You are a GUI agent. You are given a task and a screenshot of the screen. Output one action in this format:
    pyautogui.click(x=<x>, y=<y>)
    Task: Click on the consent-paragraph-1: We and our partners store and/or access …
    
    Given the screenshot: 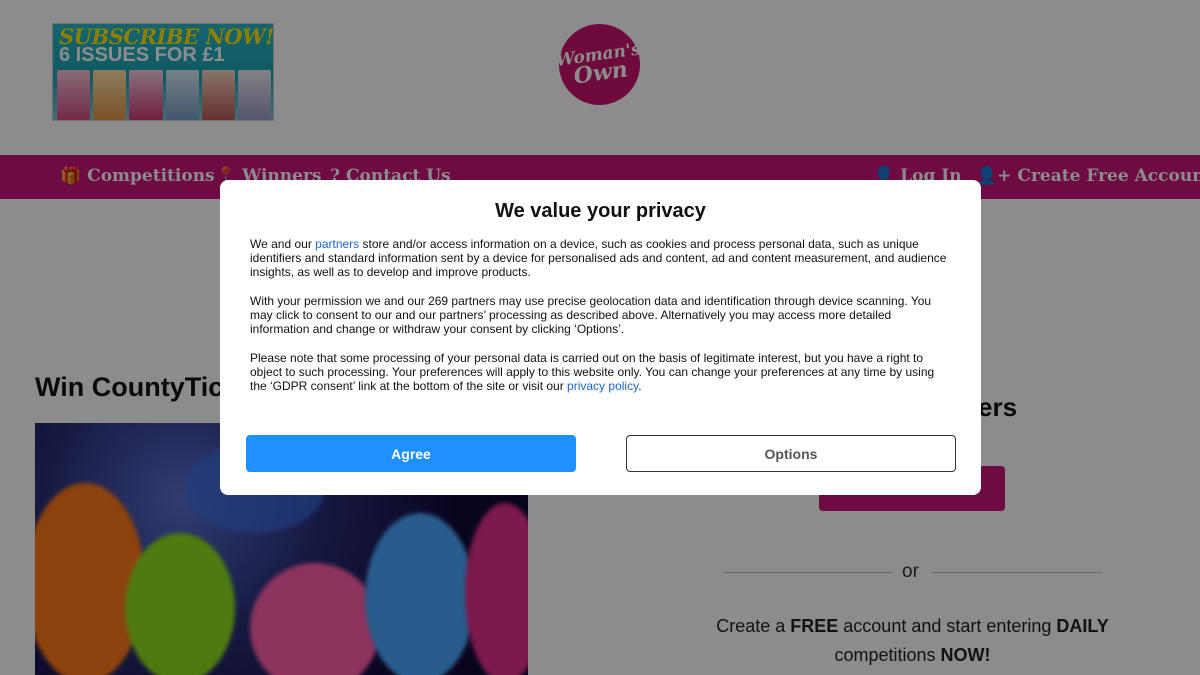 What is the action you would take?
    pyautogui.click(x=598, y=258)
    